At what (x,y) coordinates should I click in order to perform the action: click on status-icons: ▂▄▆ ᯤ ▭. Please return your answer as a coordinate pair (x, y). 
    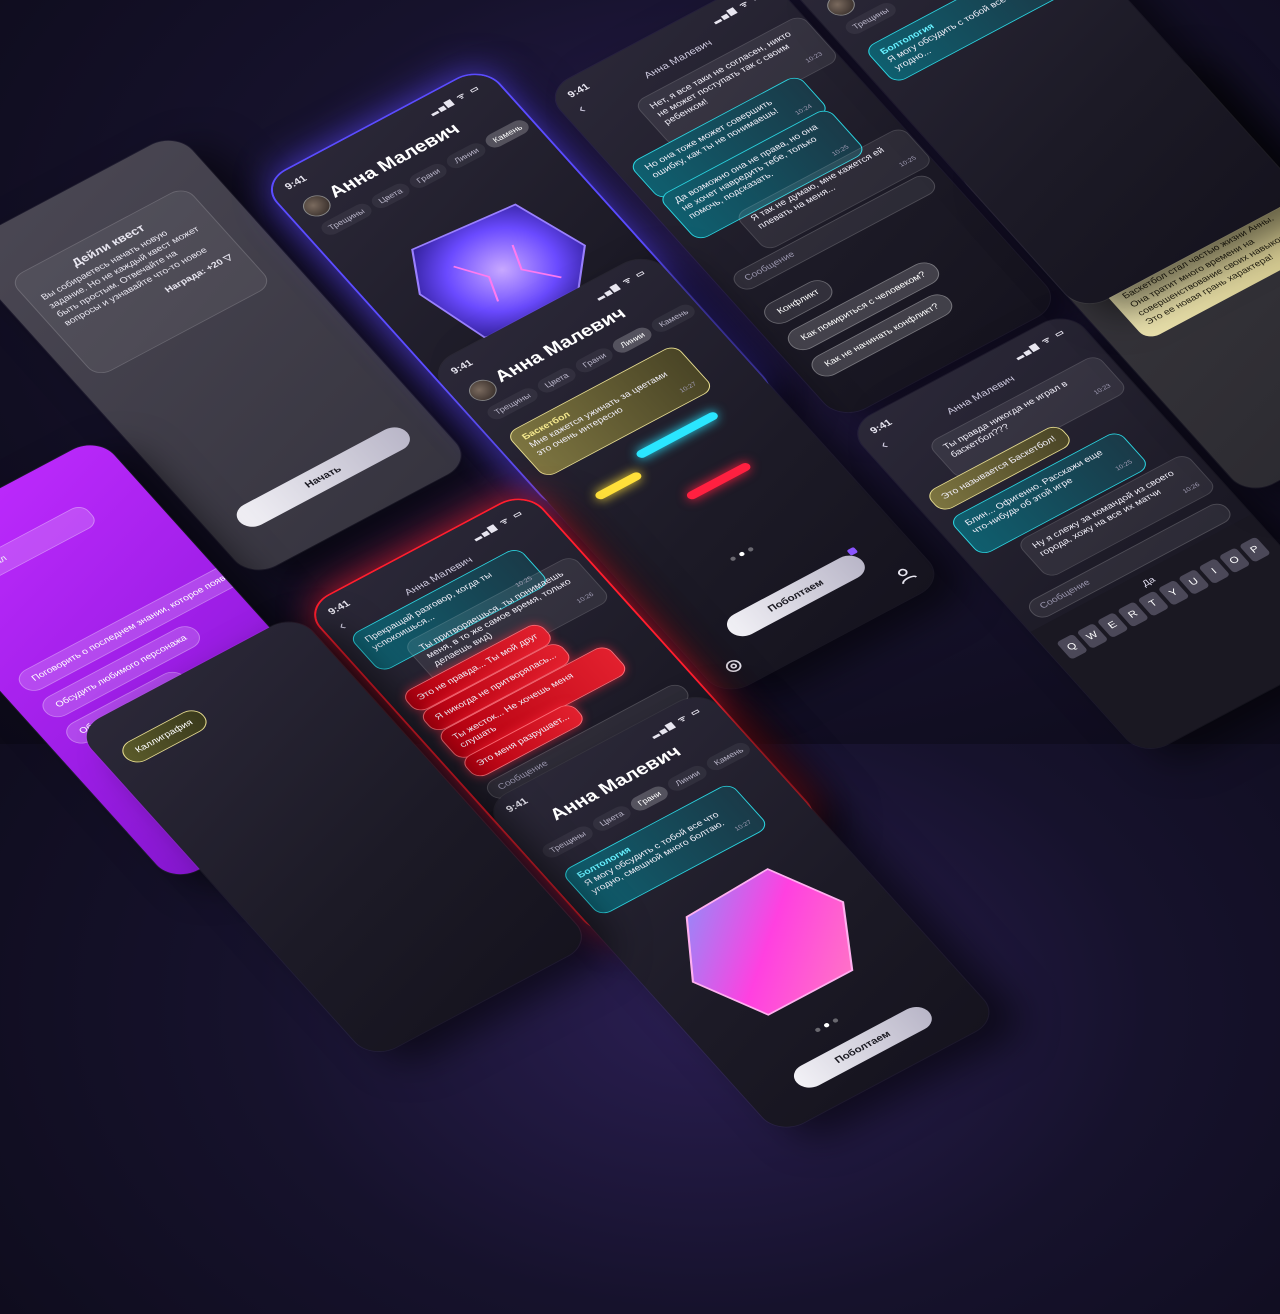
    Looking at the image, I should click on (455, 99).